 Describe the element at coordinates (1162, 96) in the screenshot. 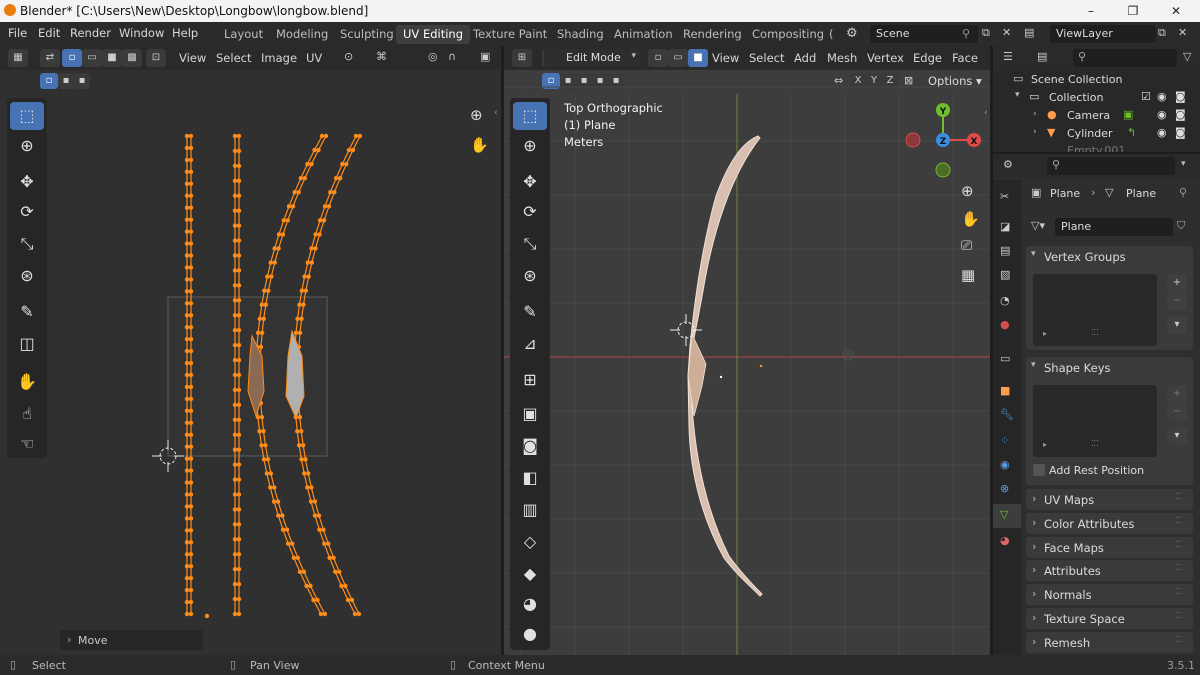

I see `collection-eye-icon: ◉` at that location.